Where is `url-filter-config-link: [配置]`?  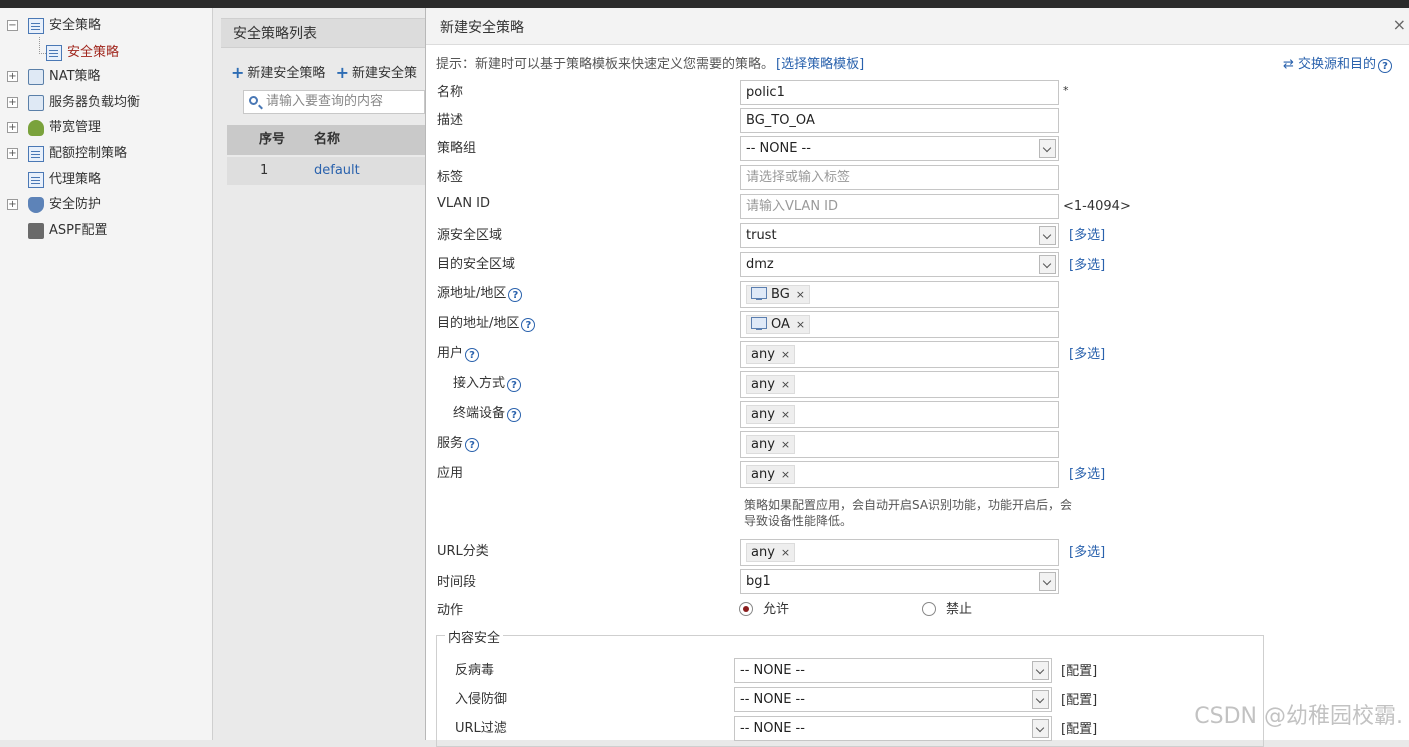
url-filter-config-link: [配置] is located at coordinates (1079, 727).